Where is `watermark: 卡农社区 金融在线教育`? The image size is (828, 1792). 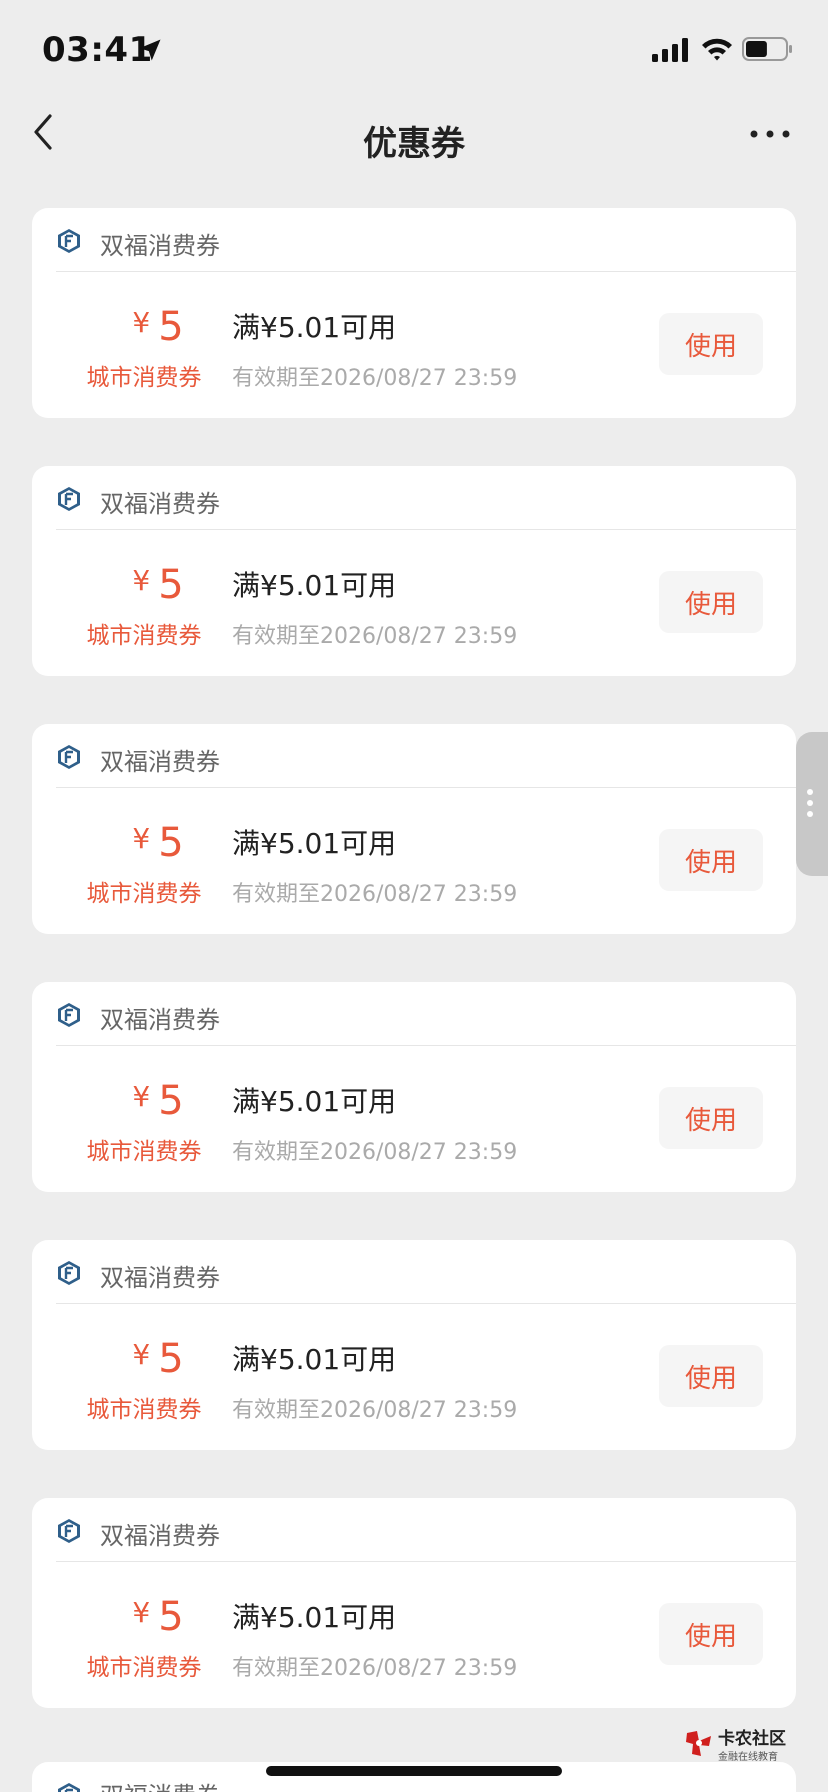 watermark: 卡农社区 金融在线教育 is located at coordinates (740, 1746).